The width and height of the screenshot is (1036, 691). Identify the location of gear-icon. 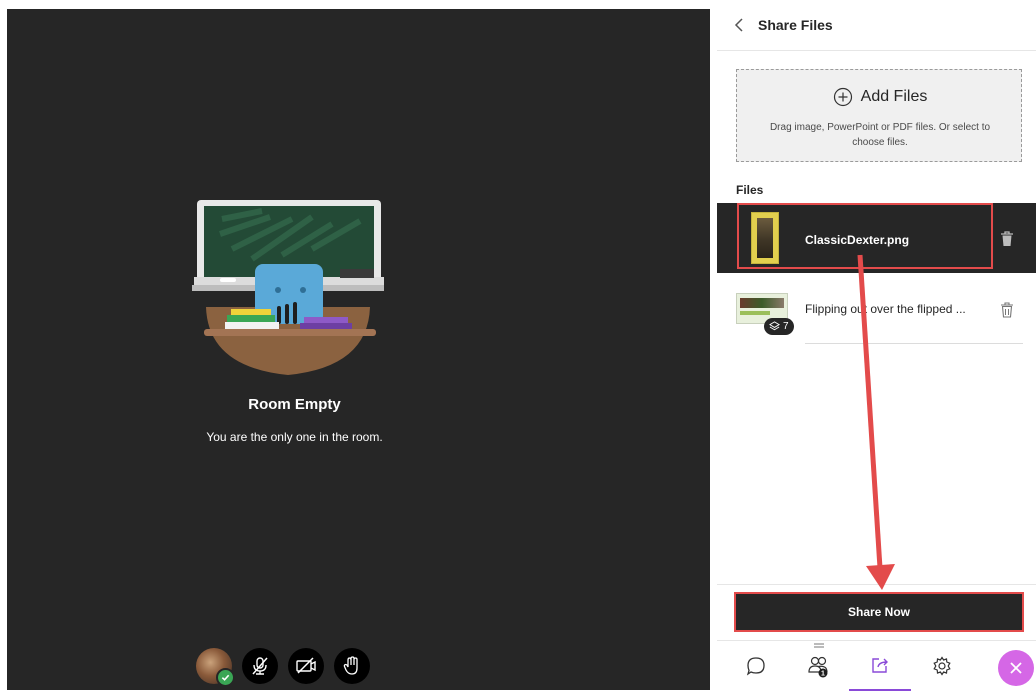
(942, 666).